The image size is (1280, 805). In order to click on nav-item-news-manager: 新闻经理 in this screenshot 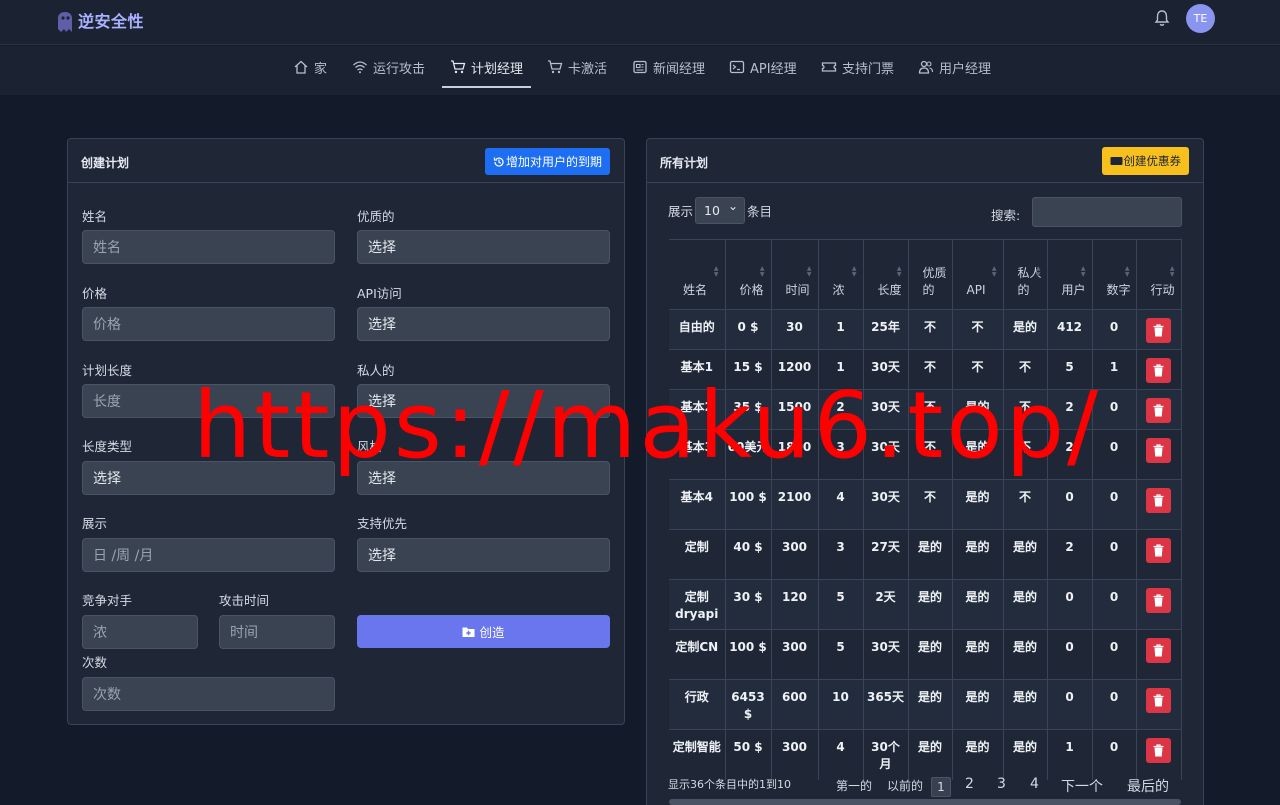, I will do `click(668, 67)`.